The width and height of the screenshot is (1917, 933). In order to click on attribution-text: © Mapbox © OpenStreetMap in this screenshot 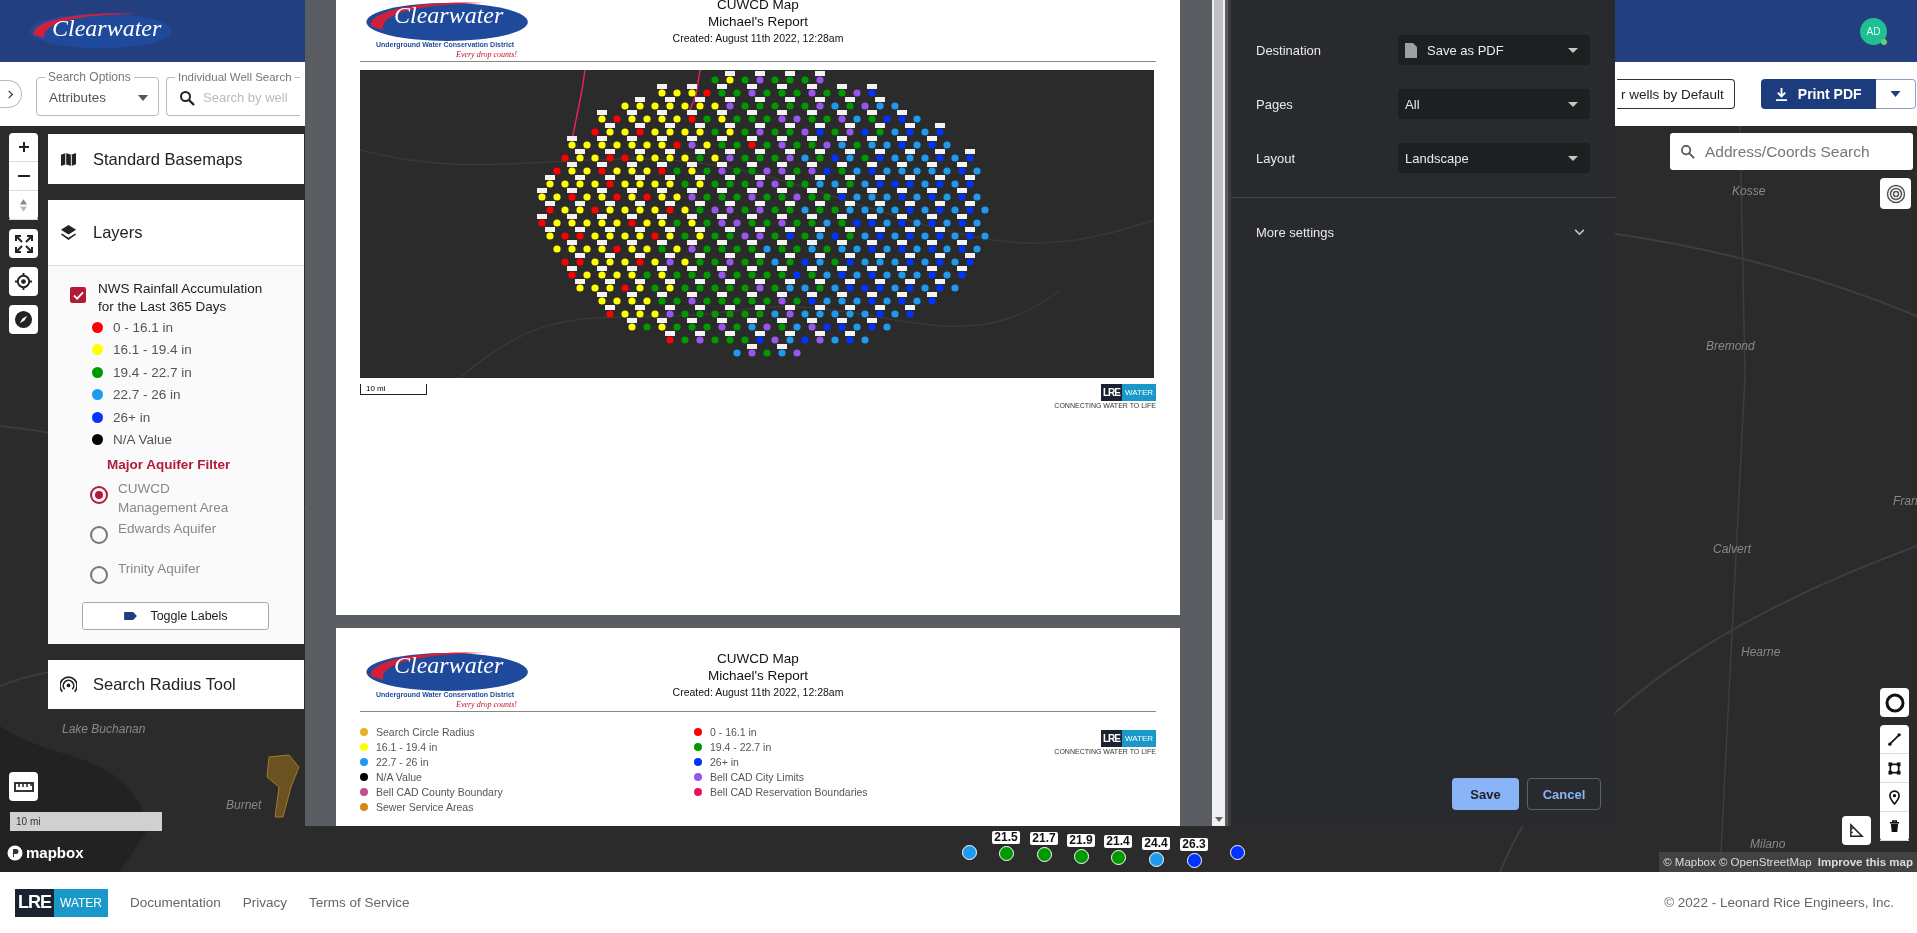, I will do `click(1737, 862)`.